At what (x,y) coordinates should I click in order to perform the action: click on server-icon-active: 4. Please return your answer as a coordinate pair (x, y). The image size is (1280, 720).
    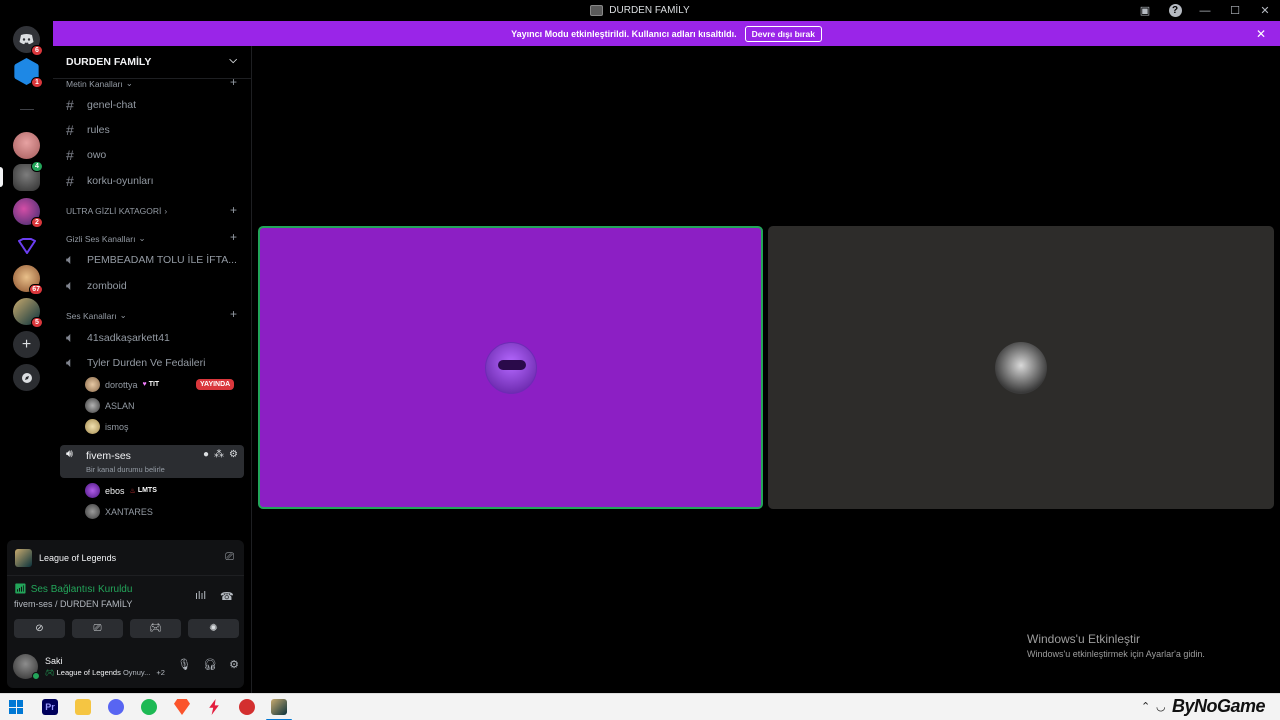
    Looking at the image, I should click on (28, 176).